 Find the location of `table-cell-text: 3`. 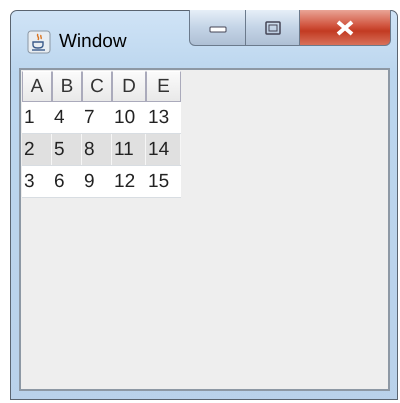

table-cell-text: 3 is located at coordinates (29, 182).